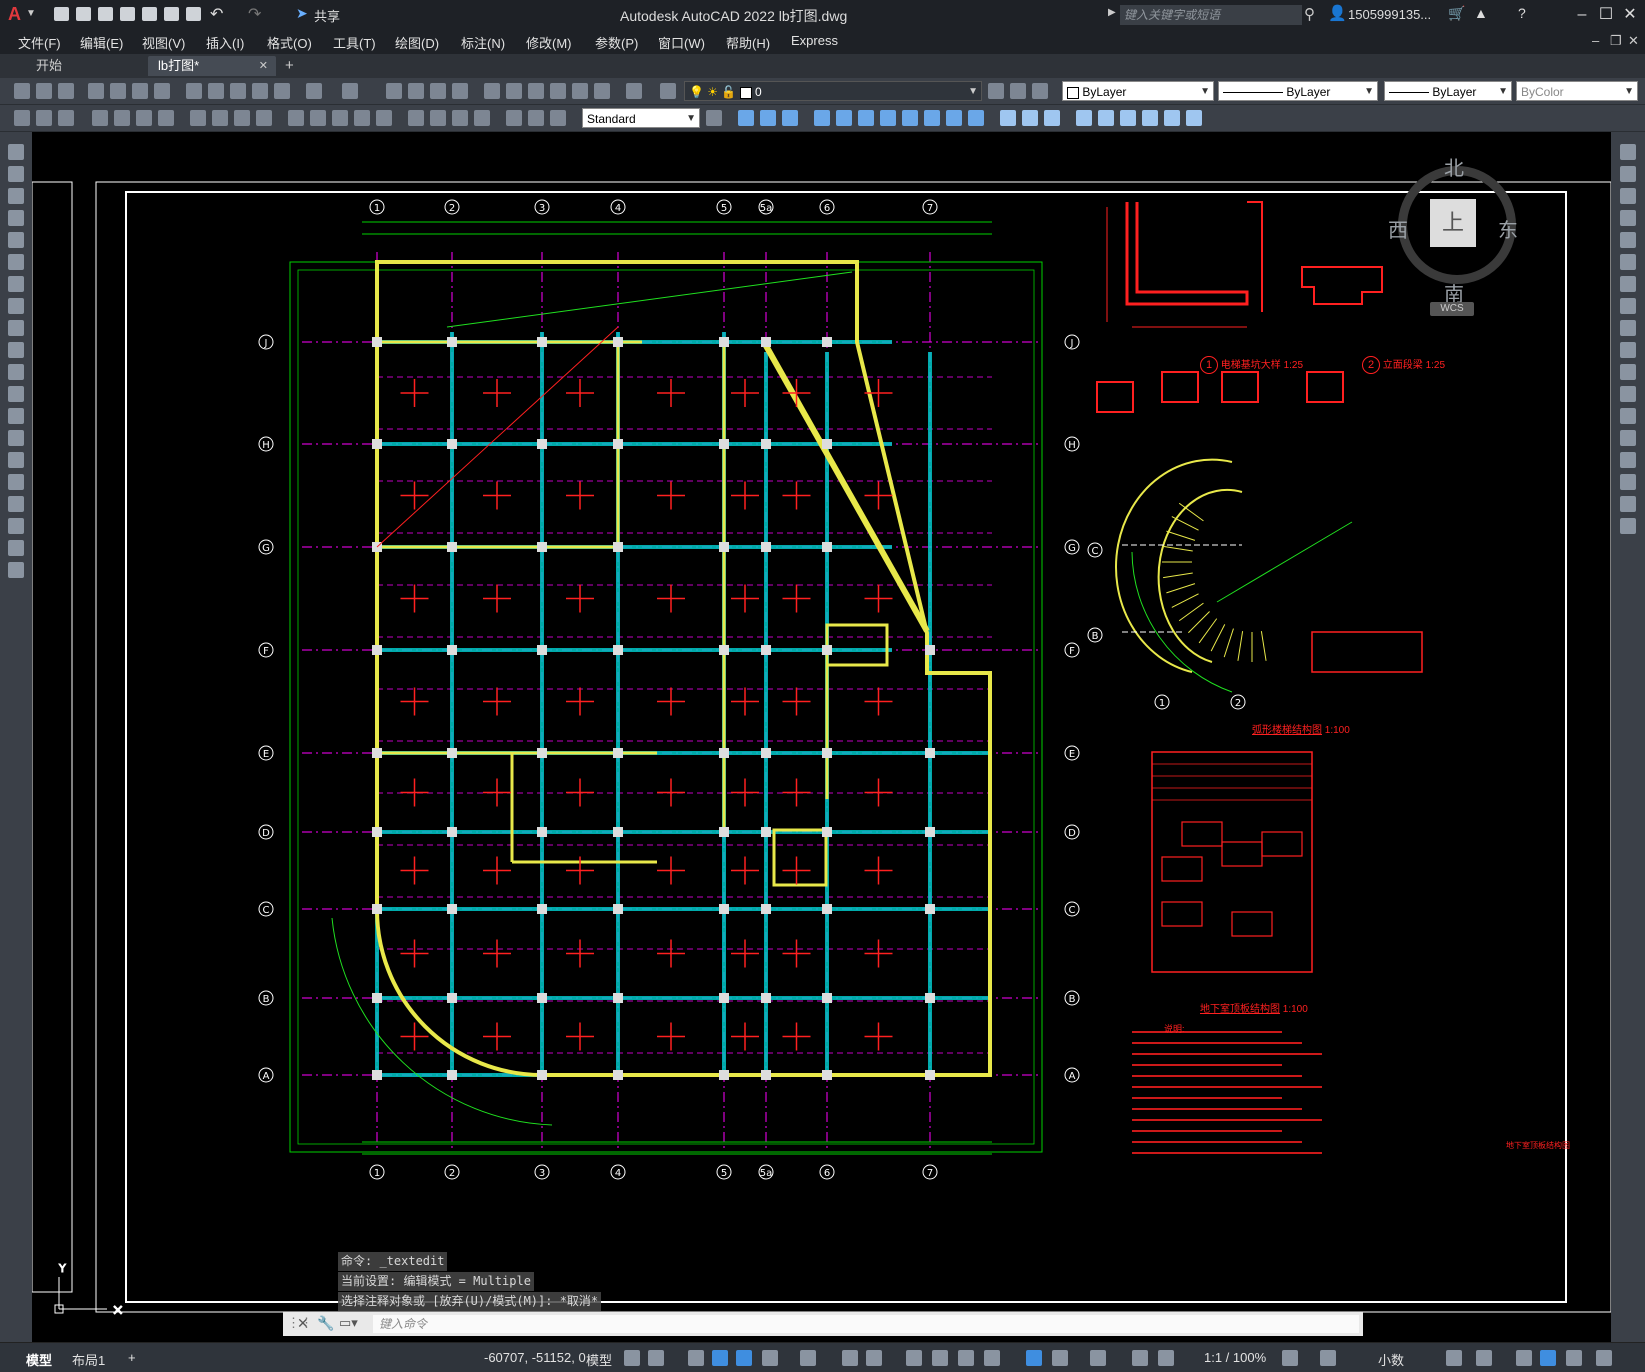 This screenshot has height=1372, width=1645. What do you see at coordinates (910, 118) in the screenshot?
I see `tb-3d-h-icon` at bounding box center [910, 118].